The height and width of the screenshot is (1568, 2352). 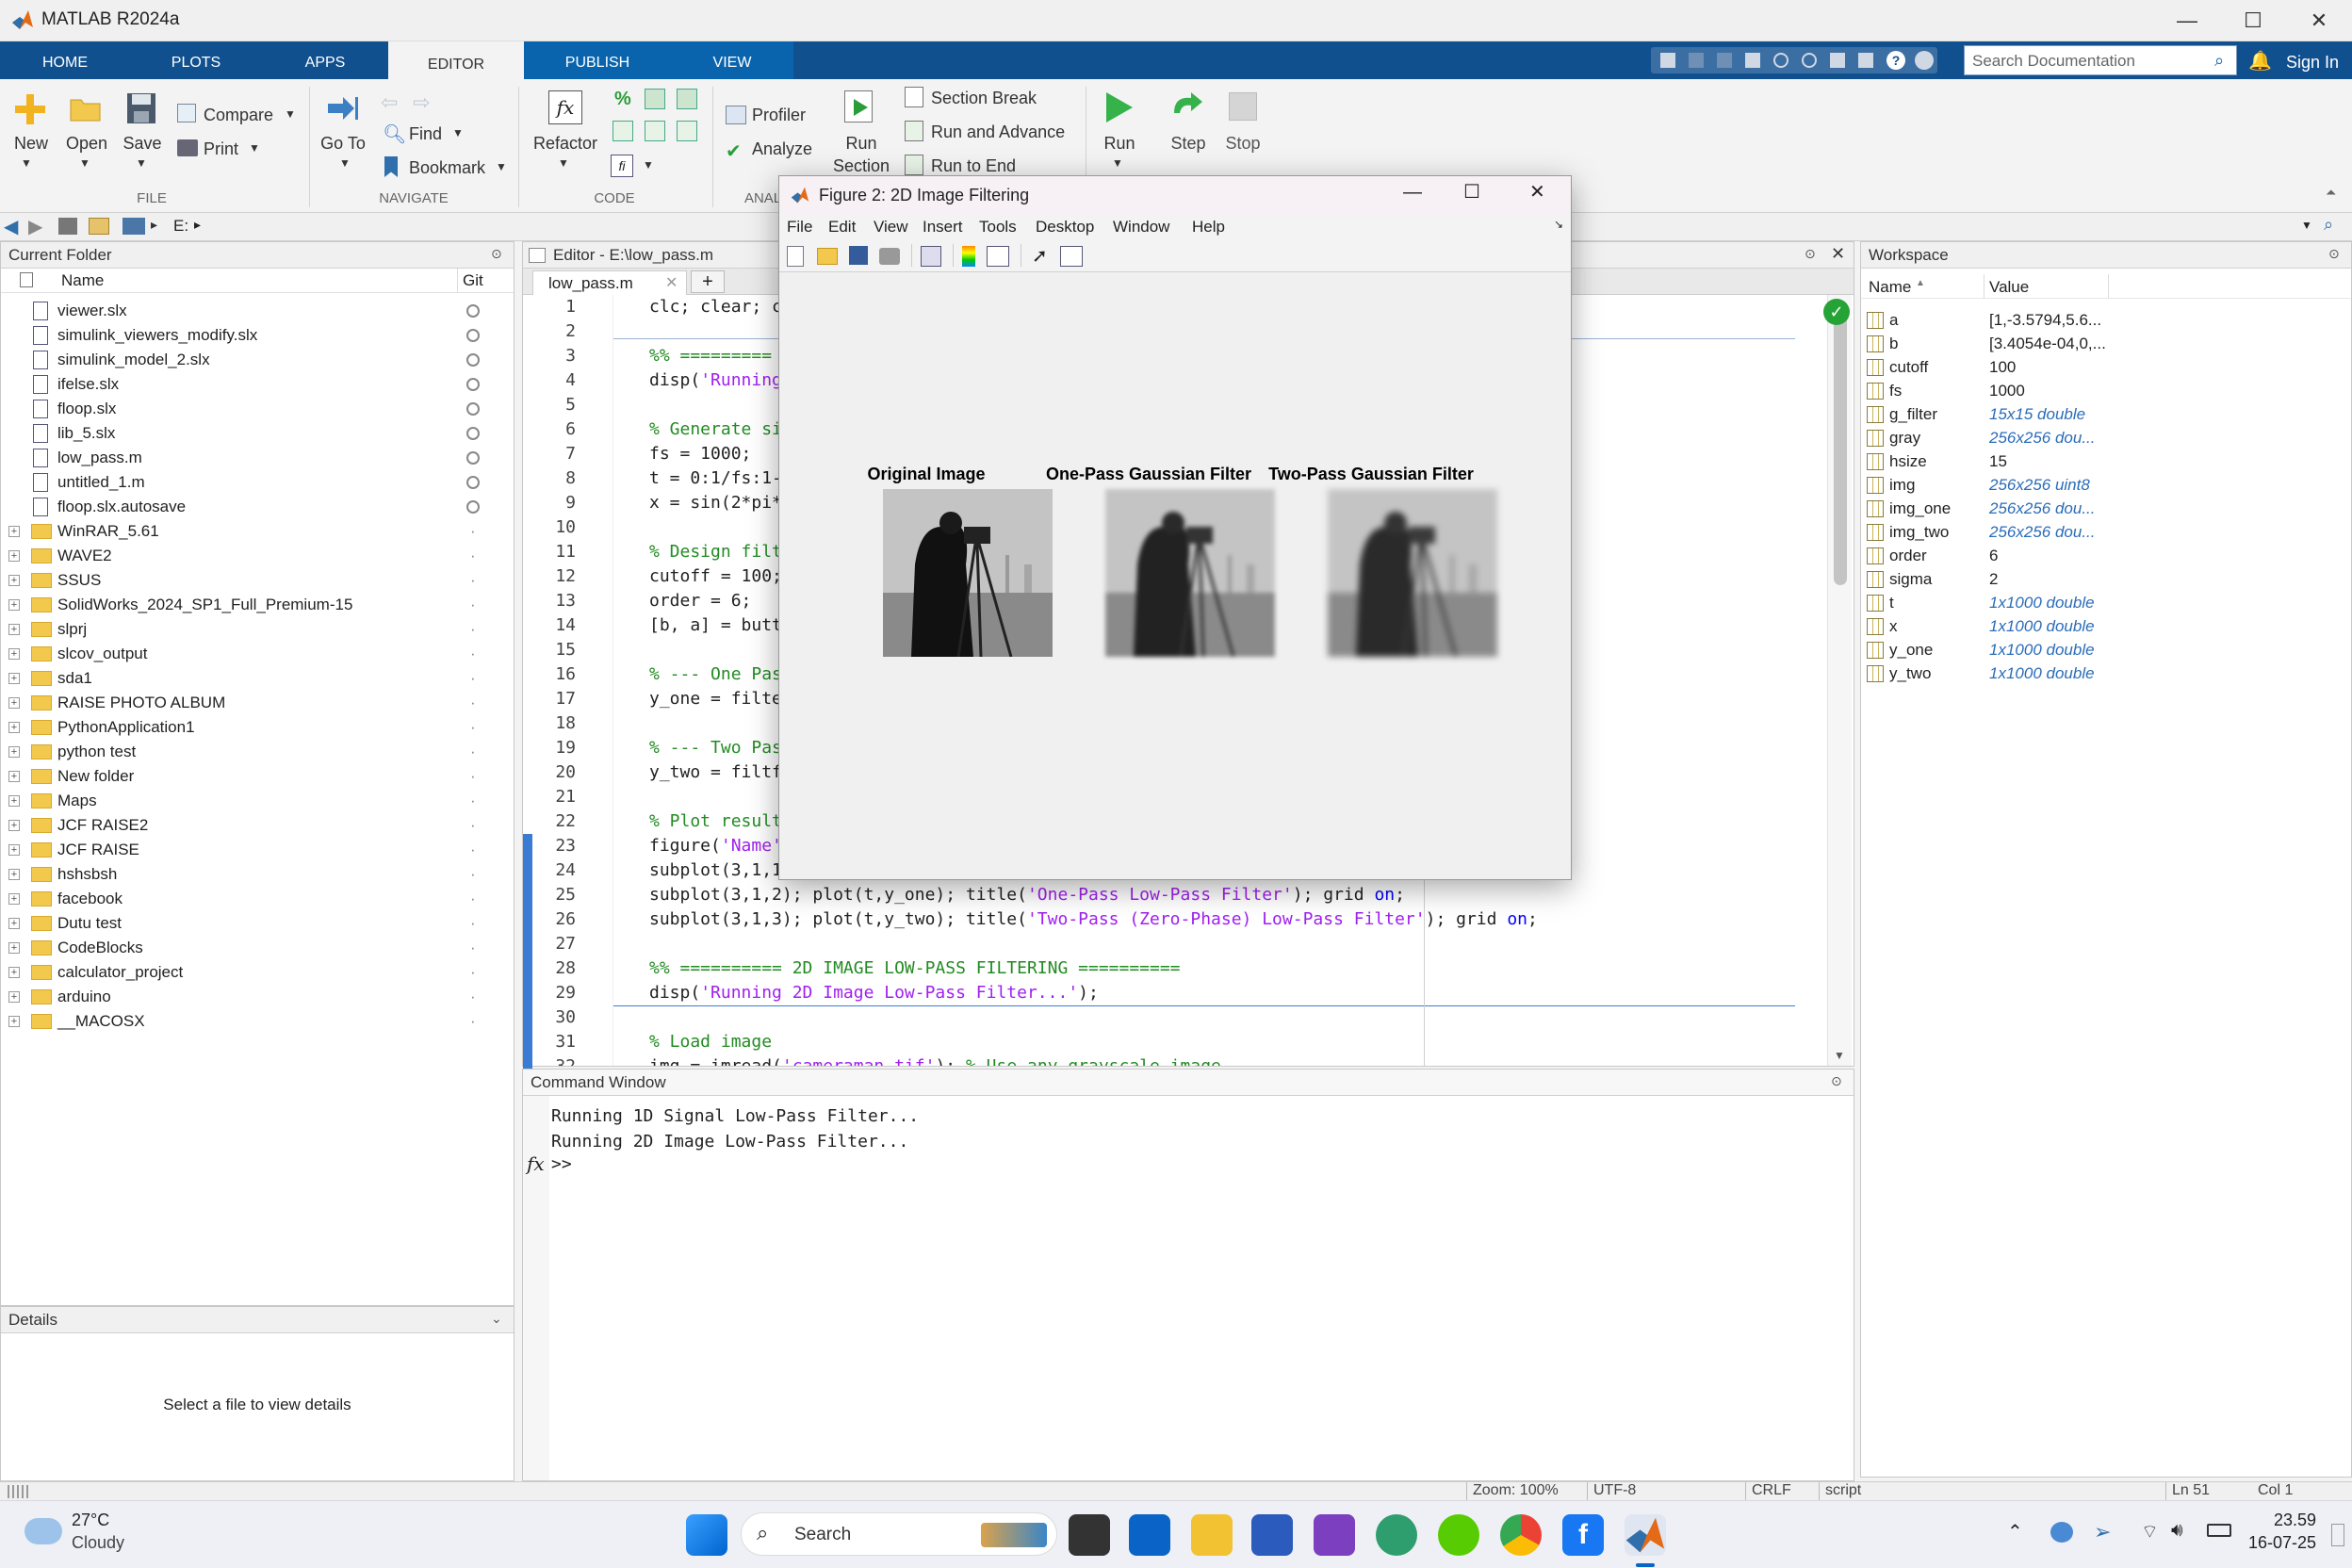 I want to click on step-button: Step, so click(x=1189, y=144).